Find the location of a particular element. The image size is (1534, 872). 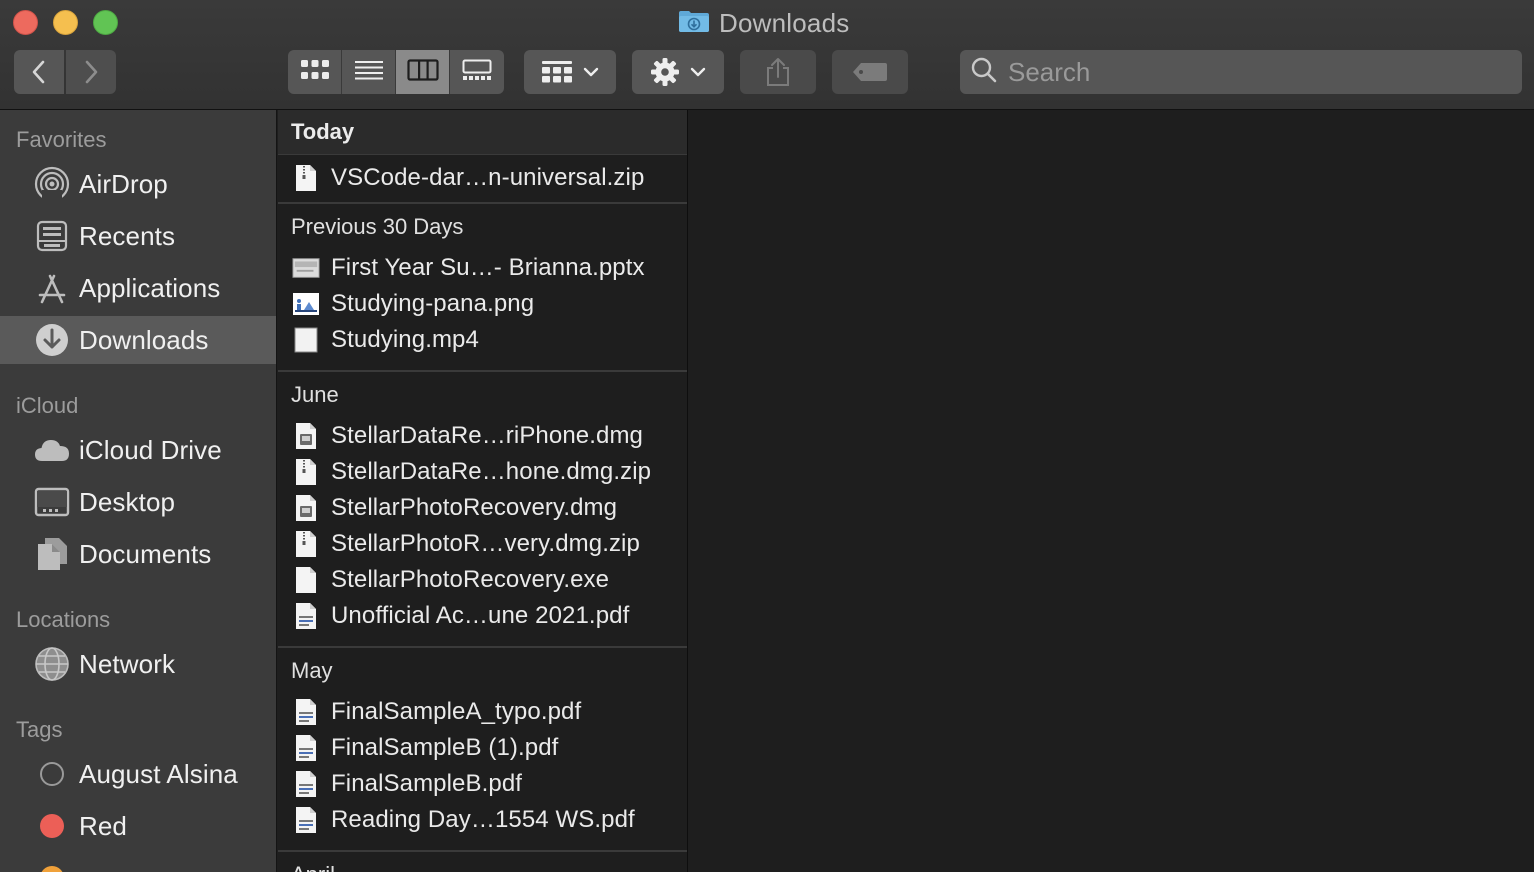

chevron-right-icon is located at coordinates (91, 72).